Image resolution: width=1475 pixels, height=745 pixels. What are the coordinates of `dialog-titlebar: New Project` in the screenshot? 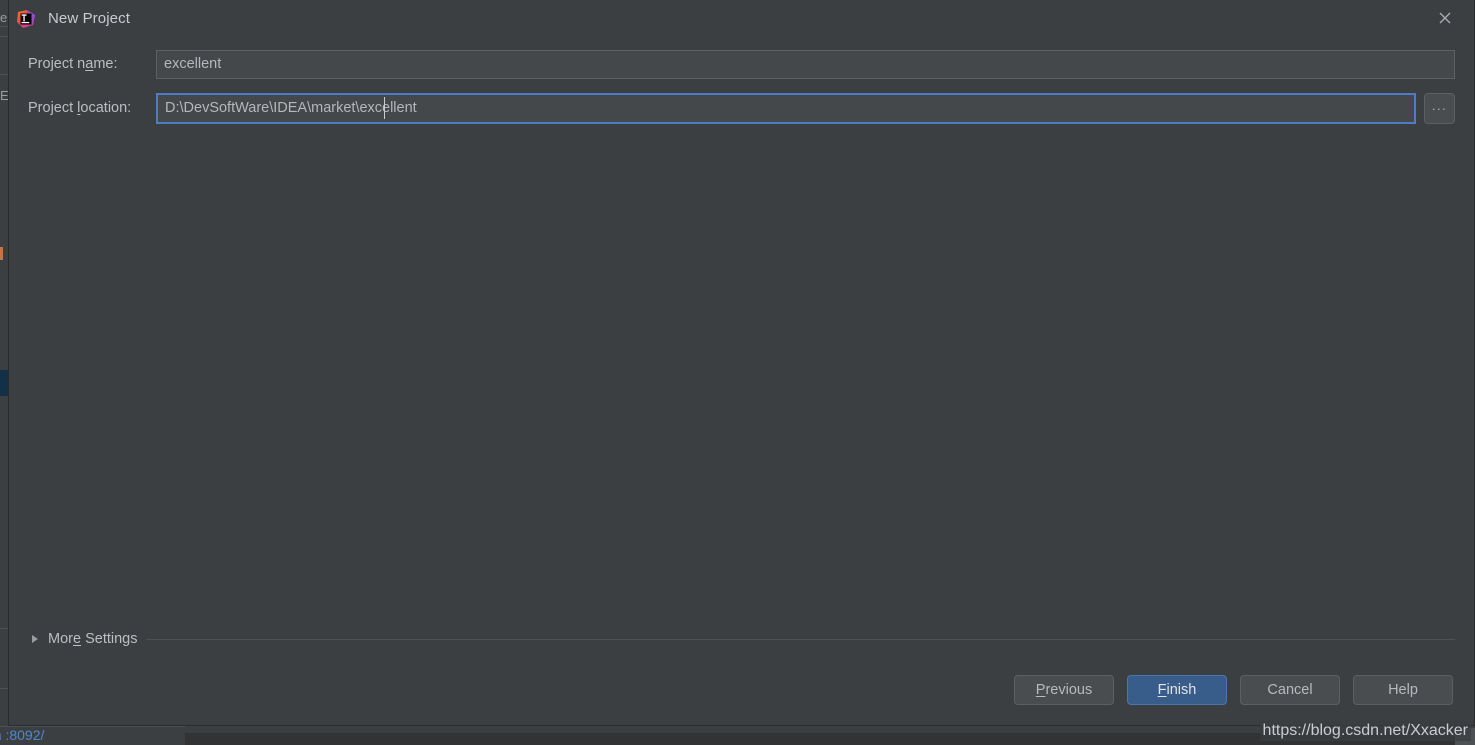 It's located at (741, 18).